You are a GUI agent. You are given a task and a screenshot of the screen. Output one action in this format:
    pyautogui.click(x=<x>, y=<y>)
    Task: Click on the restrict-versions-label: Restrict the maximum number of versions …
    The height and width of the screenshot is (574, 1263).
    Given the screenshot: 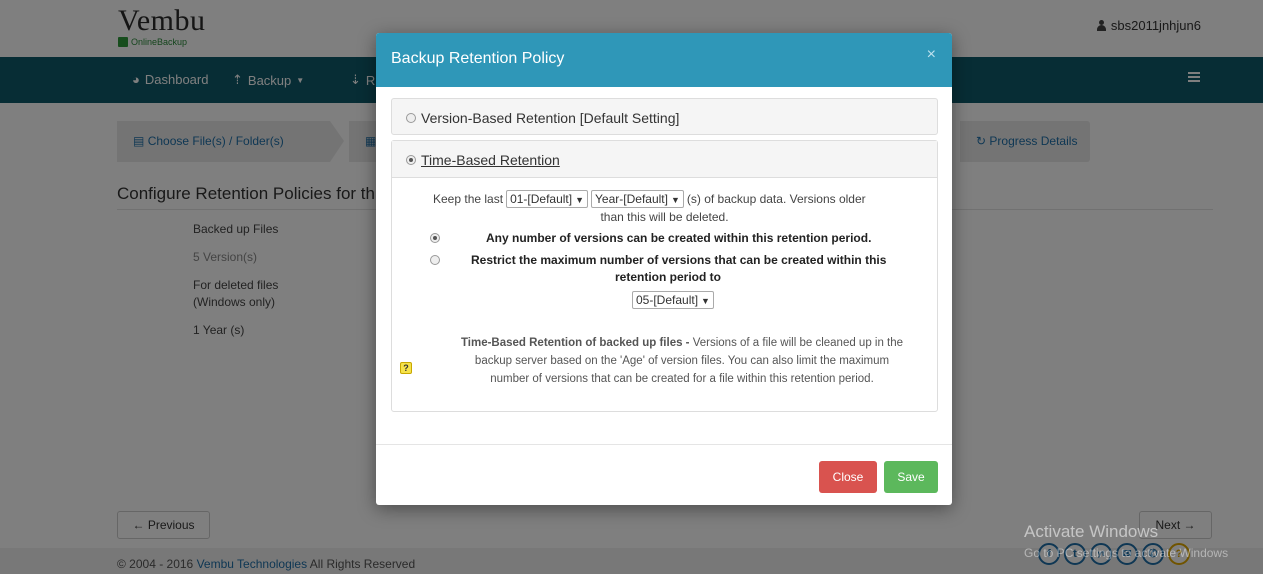 What is the action you would take?
    pyautogui.click(x=679, y=260)
    